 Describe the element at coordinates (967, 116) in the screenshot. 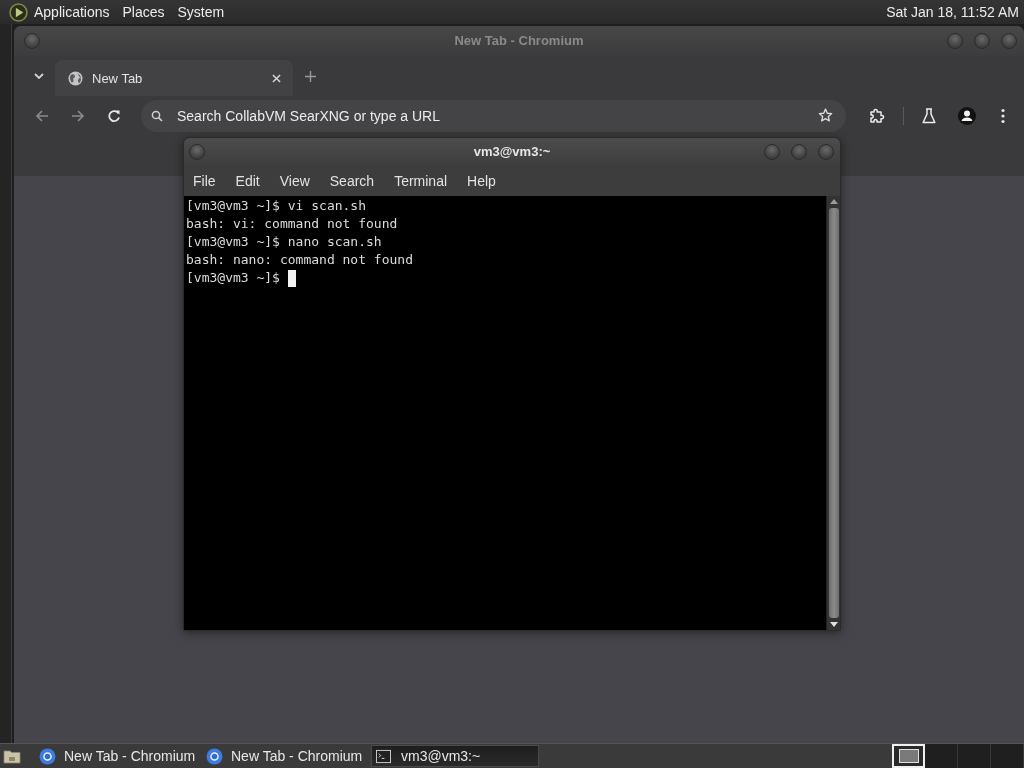

I see `profile-icon` at that location.